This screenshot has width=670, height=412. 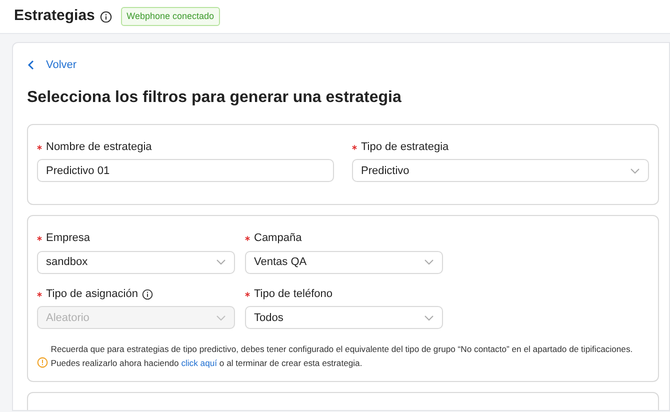 What do you see at coordinates (341, 356) in the screenshot?
I see `notice-text: Recuerda que para estrategias de tipo predictivo, debes tener configurado el equivalente del tipo de grupo “No contacto” en el apartado de tipificaciones. Puedes realizarlo ahora haciendo click aquí o al terminar de crear esta estrategia.` at bounding box center [341, 356].